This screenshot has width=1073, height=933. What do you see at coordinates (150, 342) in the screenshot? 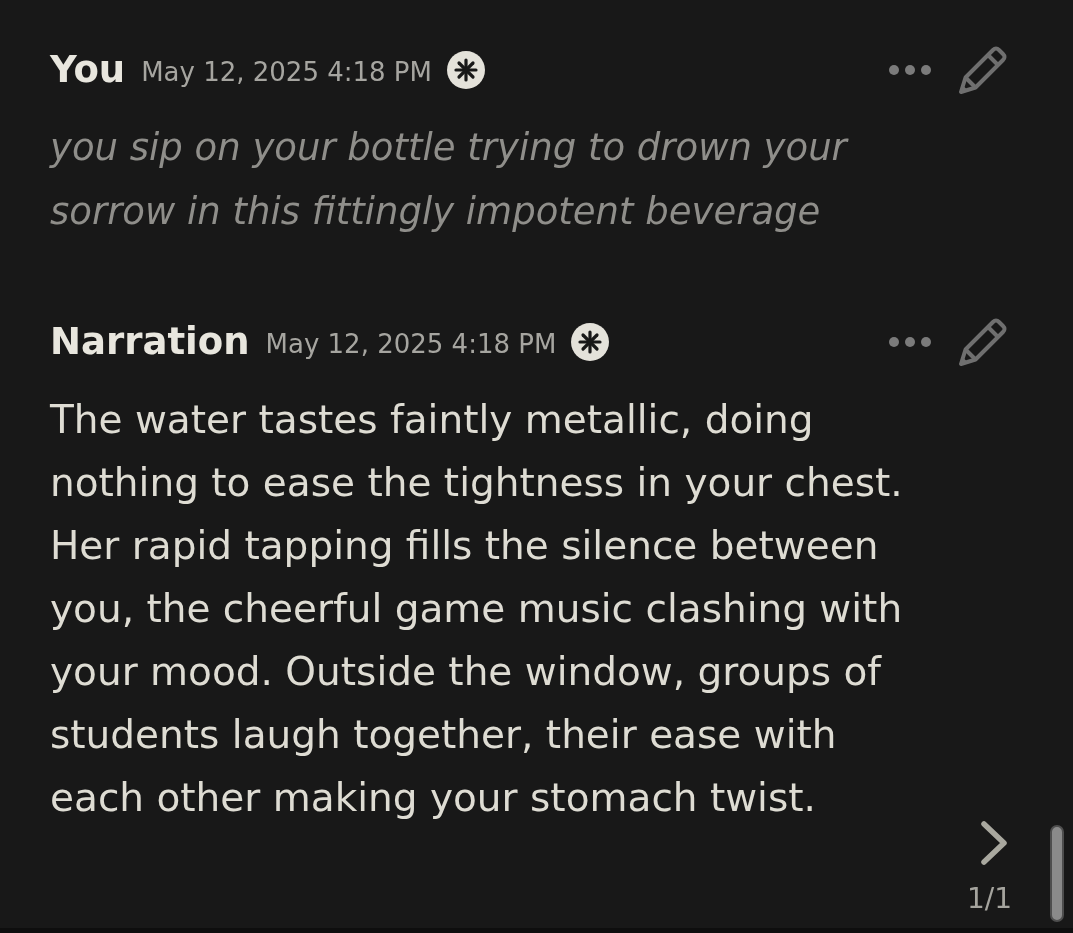
I see `author-name: Narration` at bounding box center [150, 342].